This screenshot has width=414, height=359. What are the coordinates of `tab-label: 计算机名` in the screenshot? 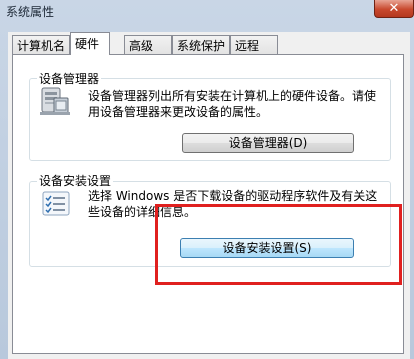 It's located at (41, 46).